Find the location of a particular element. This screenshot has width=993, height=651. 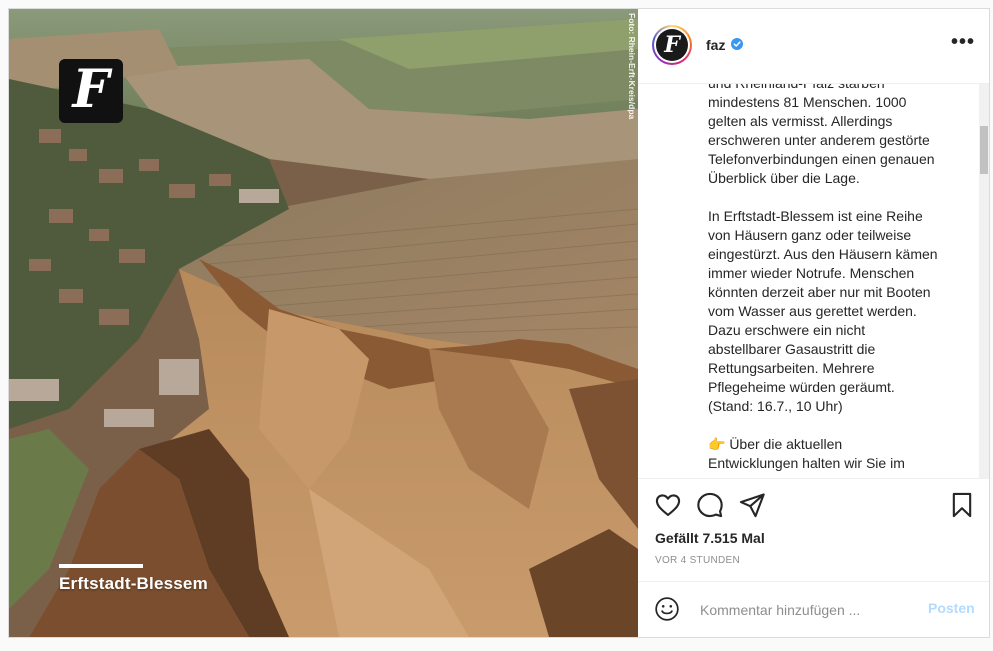

smiley-icon is located at coordinates (667, 609).